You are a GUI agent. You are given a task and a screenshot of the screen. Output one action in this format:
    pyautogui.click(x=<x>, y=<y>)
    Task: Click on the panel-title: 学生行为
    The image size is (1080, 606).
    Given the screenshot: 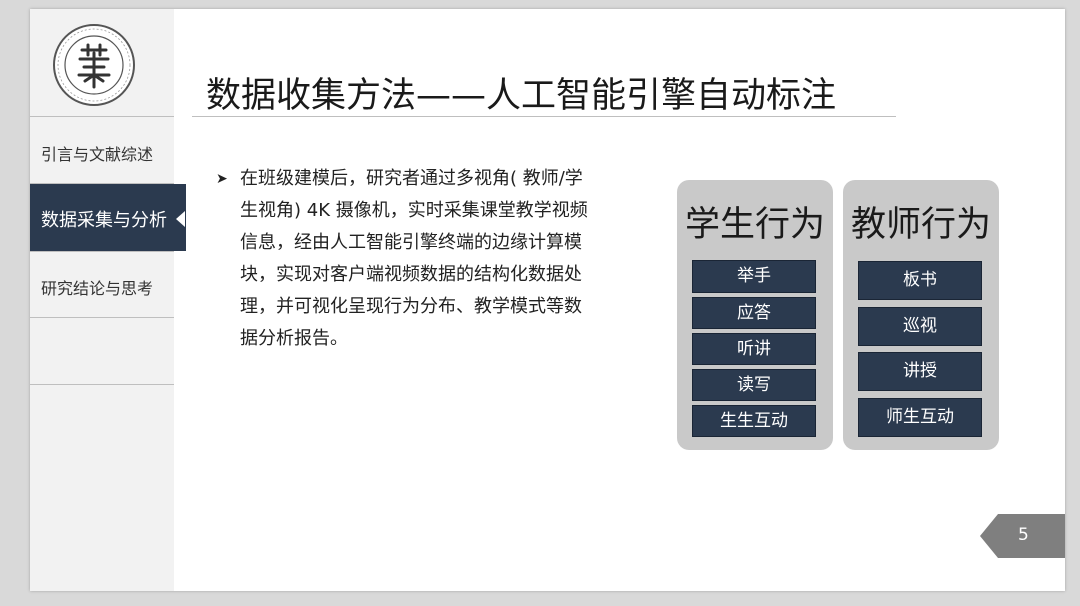 What is the action you would take?
    pyautogui.click(x=754, y=225)
    